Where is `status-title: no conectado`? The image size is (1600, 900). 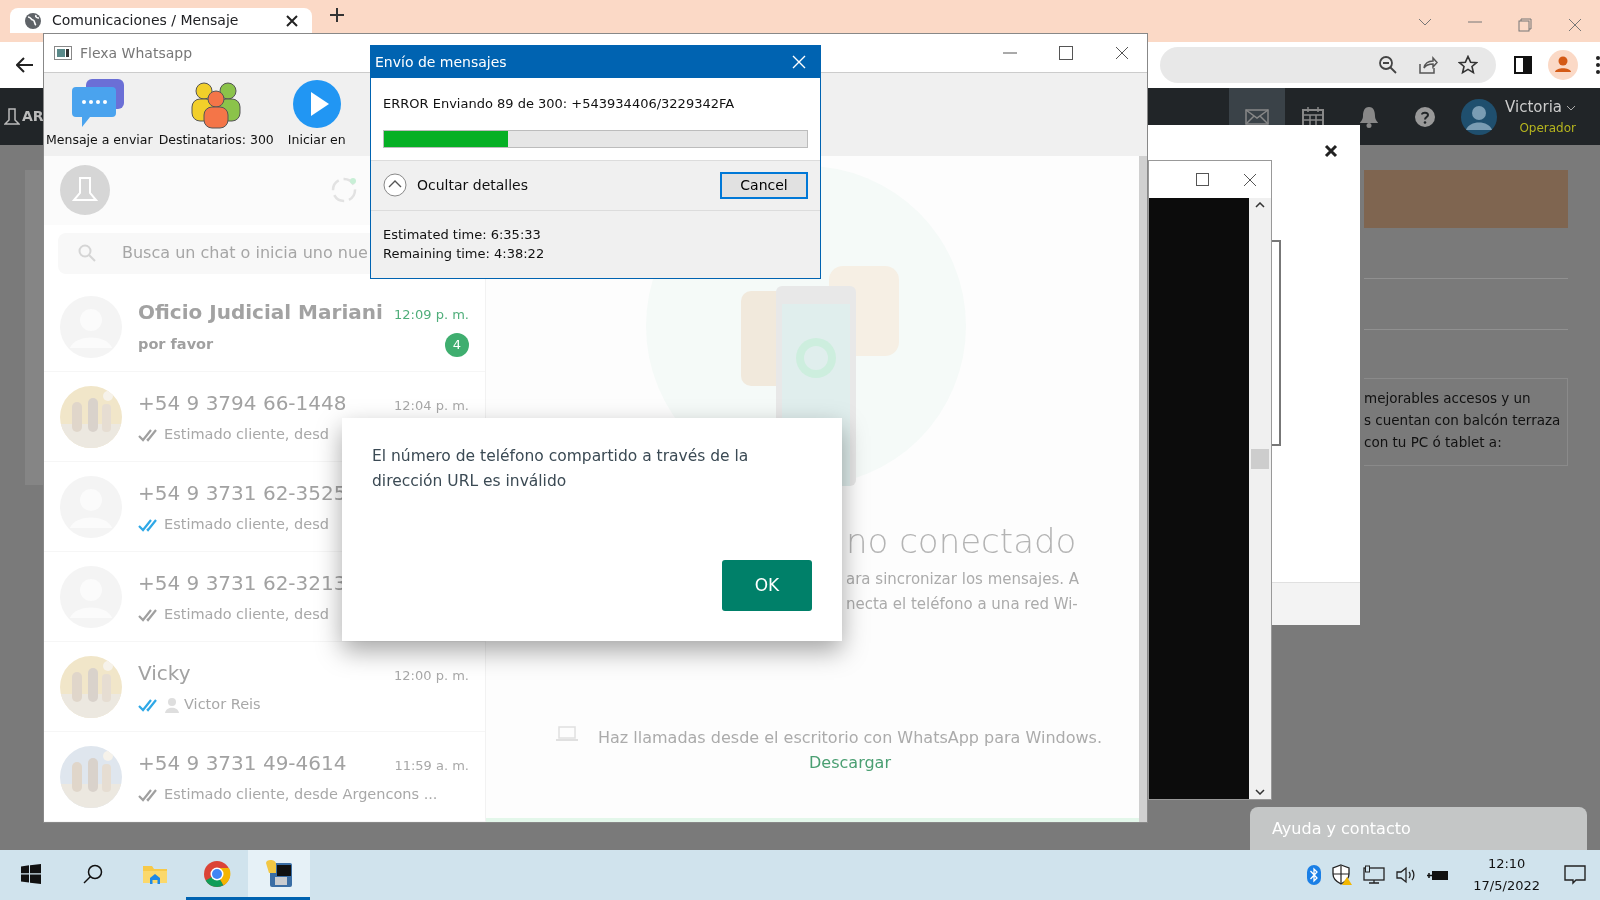 status-title: no conectado is located at coordinates (961, 541).